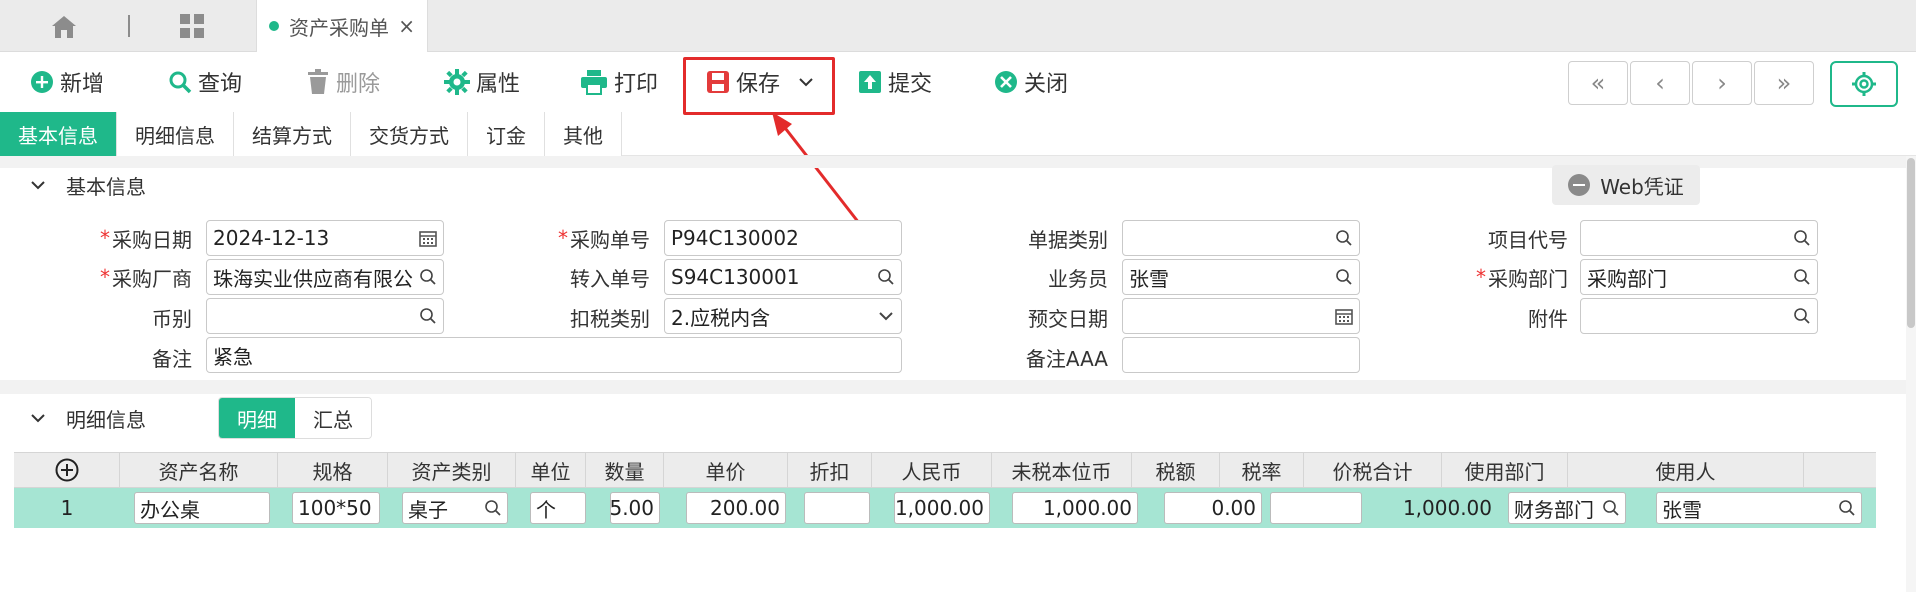 Image resolution: width=1916 pixels, height=592 pixels. What do you see at coordinates (783, 238) in the screenshot?
I see `purchase-no-field: P94C130002` at bounding box center [783, 238].